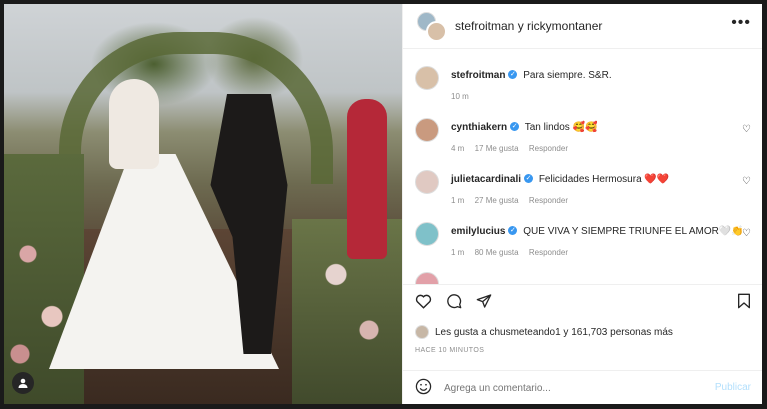 The width and height of the screenshot is (767, 409). Describe the element at coordinates (604, 179) in the screenshot. I see `comment-text: Felicidades Hermosura ❤️❤️` at that location.